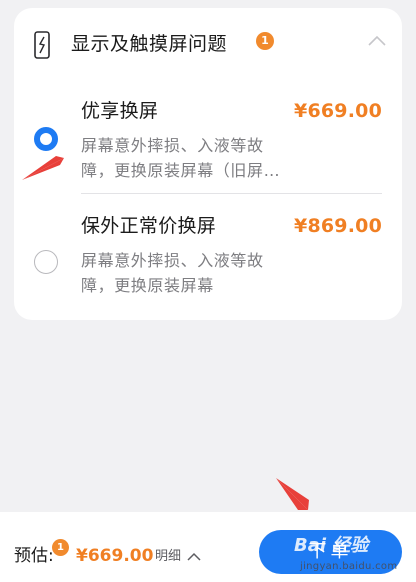 The image size is (416, 582). I want to click on radio-unselected, so click(46, 262).